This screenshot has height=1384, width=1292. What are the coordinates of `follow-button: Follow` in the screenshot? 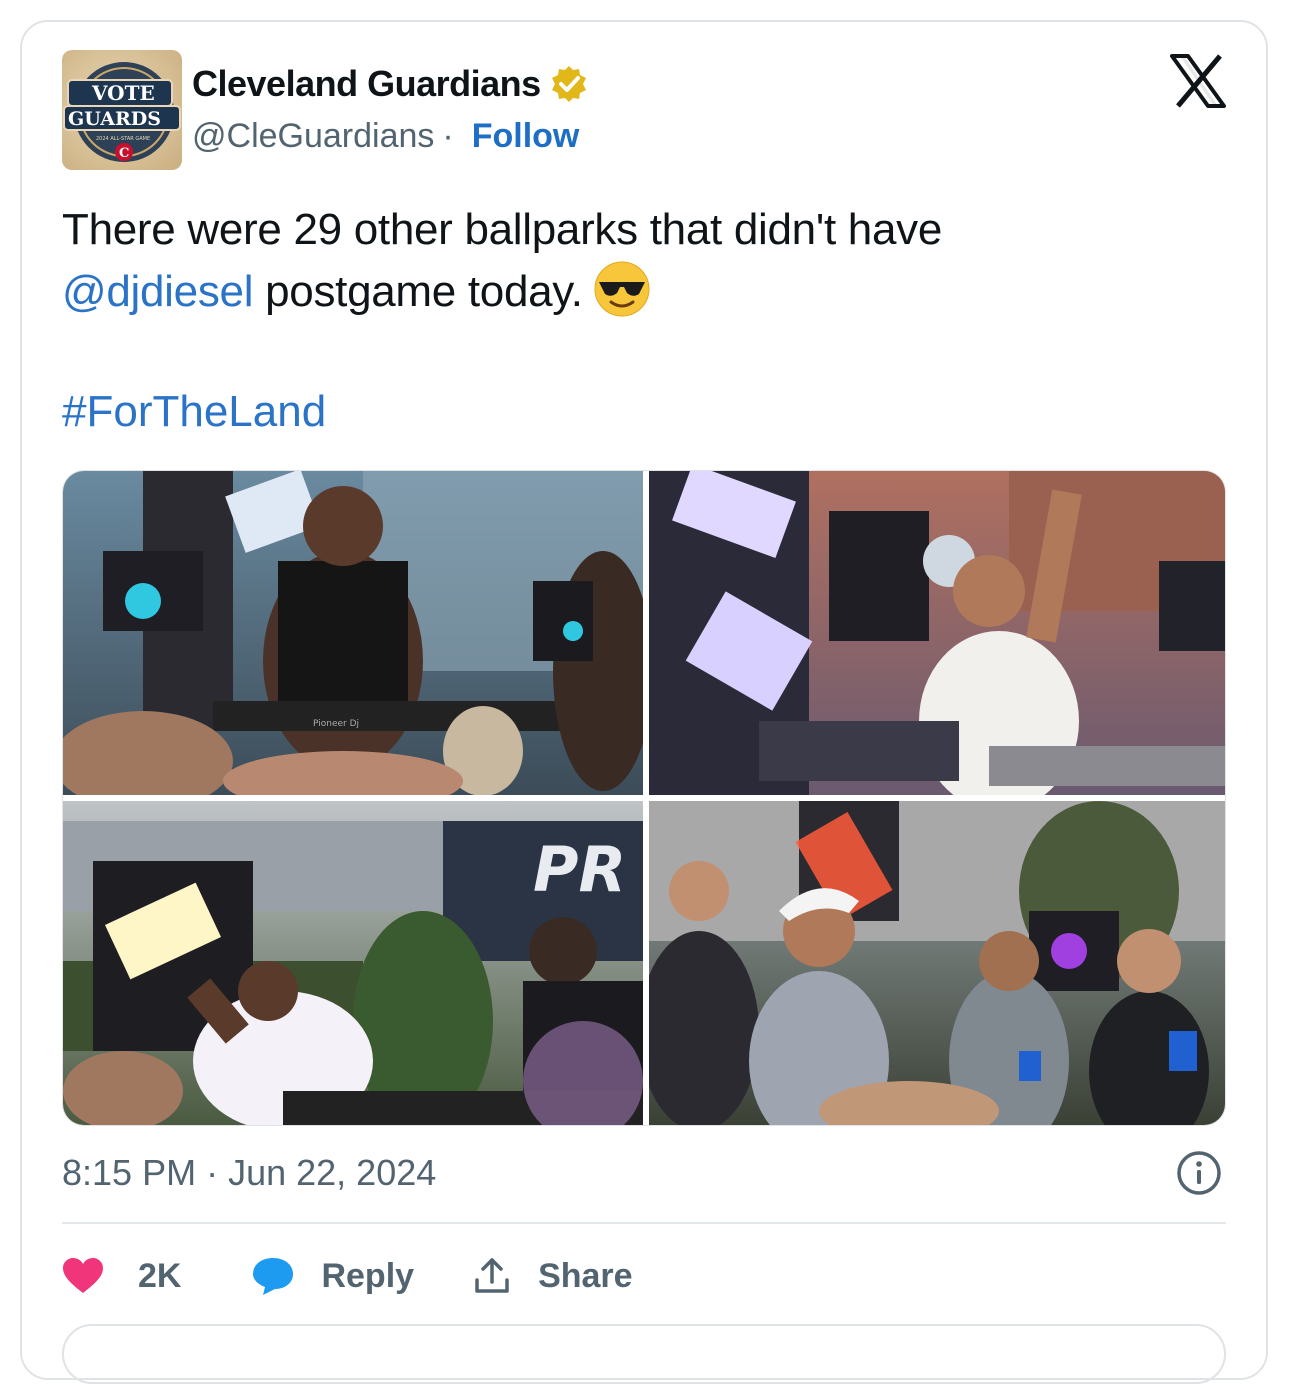 It's located at (526, 136).